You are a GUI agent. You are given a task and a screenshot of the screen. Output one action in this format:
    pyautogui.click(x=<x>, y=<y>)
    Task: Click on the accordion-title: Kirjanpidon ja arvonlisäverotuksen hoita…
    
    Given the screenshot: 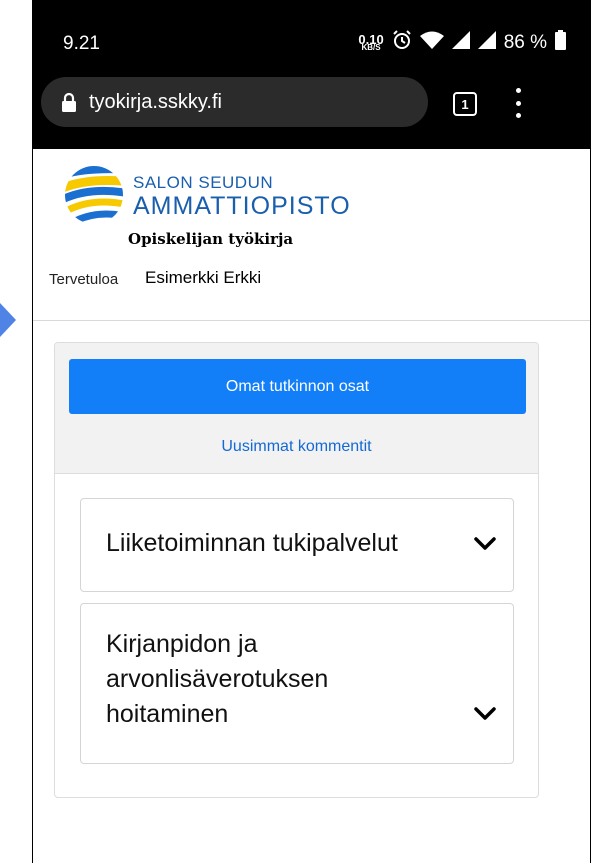 What is the action you would take?
    pyautogui.click(x=217, y=679)
    